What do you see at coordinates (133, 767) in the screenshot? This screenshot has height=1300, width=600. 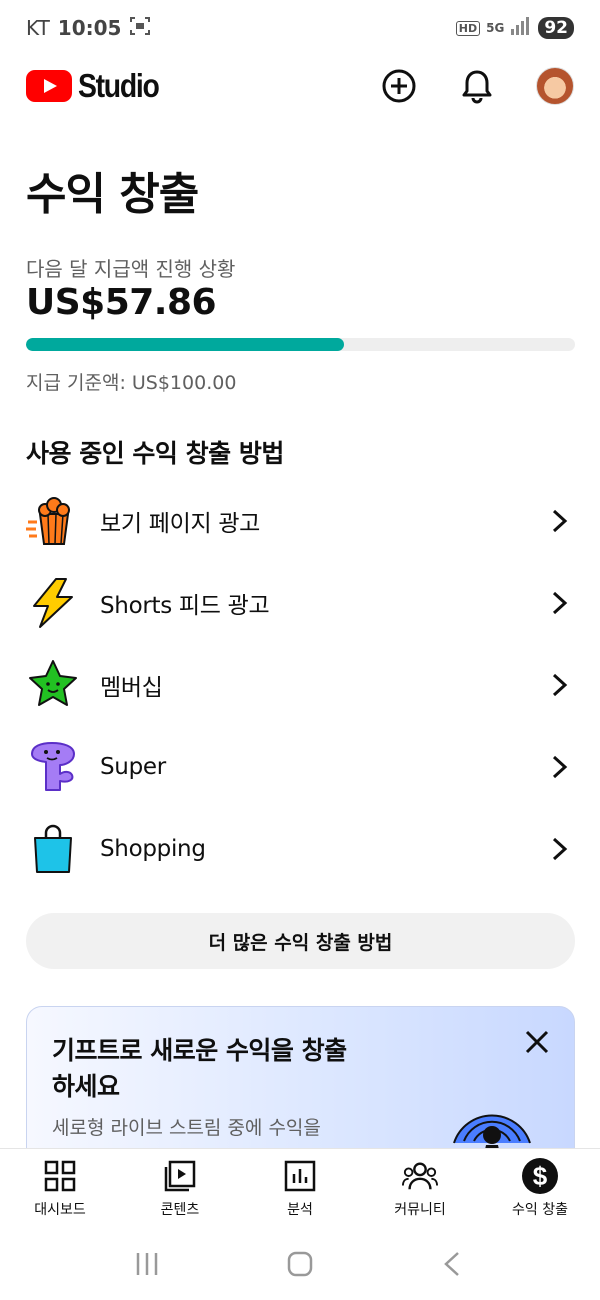 I see `method-label: Super` at bounding box center [133, 767].